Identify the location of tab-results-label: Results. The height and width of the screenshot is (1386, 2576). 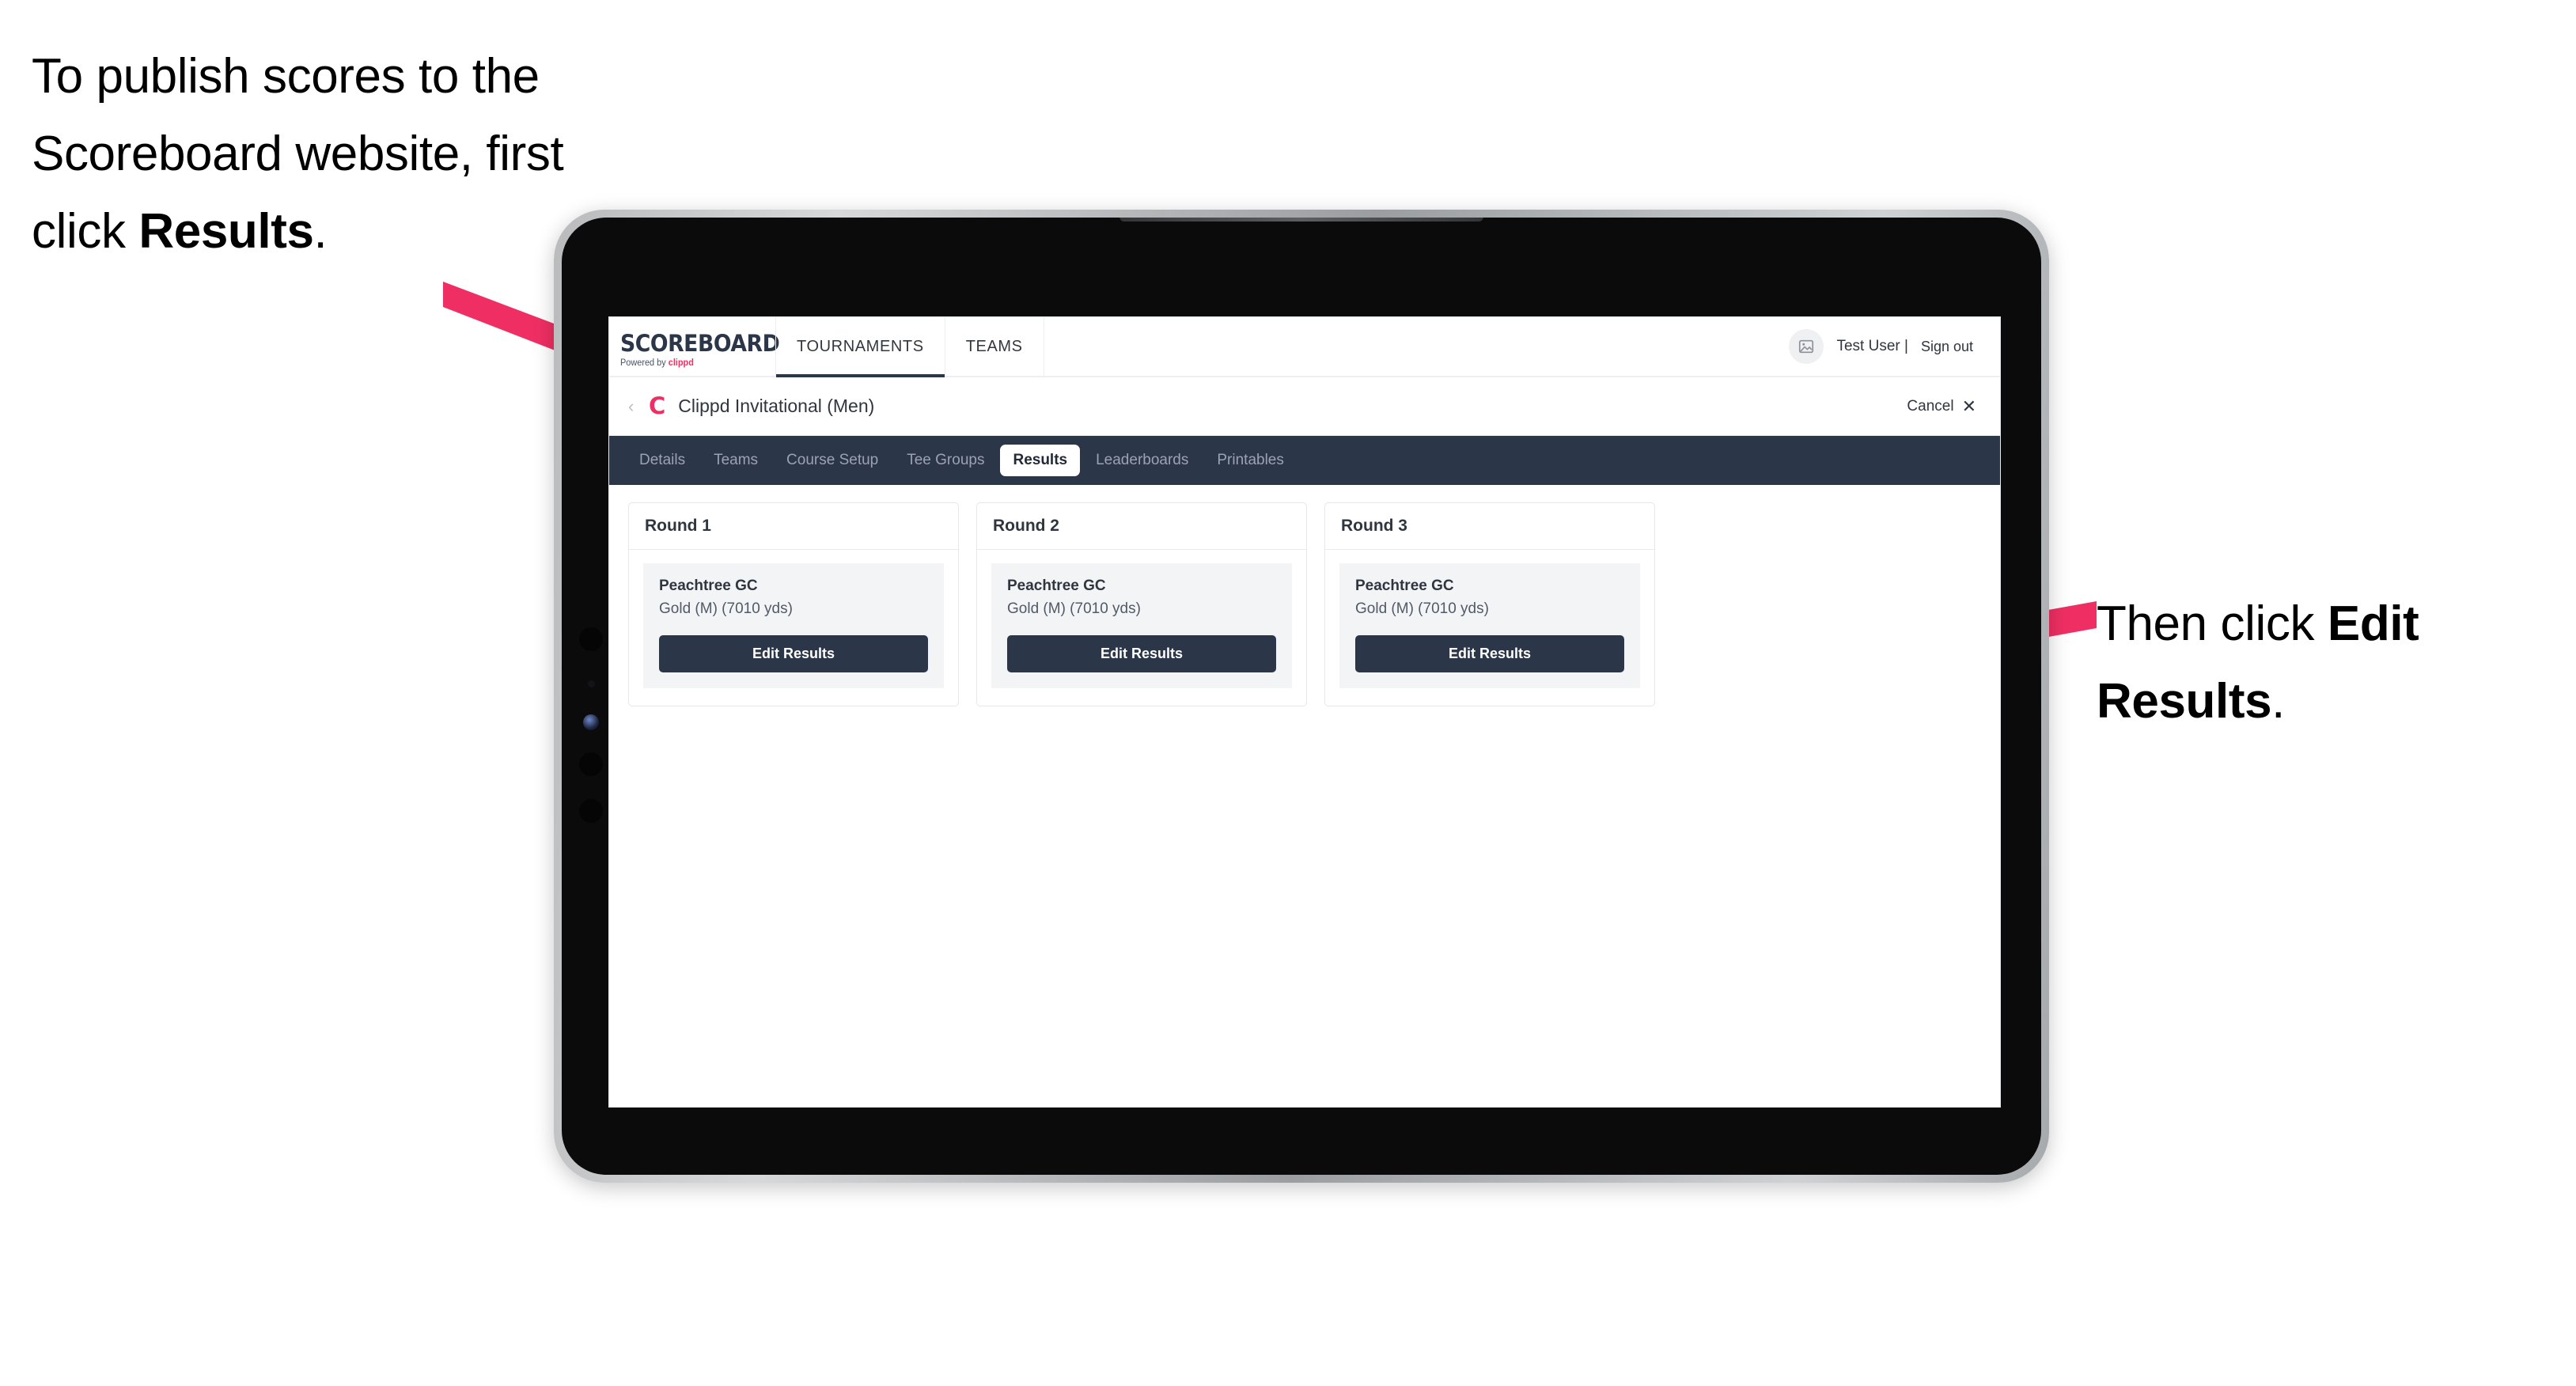
(1040, 460).